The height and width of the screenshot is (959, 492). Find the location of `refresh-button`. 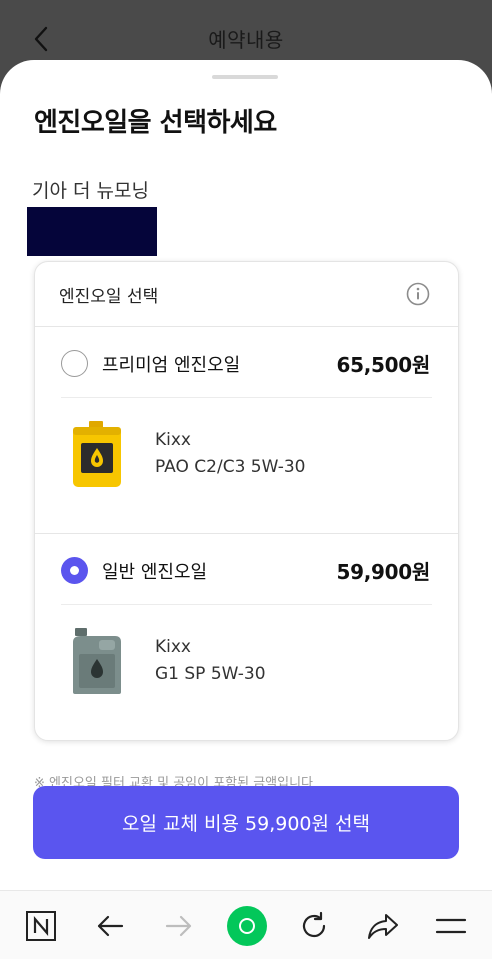

refresh-button is located at coordinates (314, 926).